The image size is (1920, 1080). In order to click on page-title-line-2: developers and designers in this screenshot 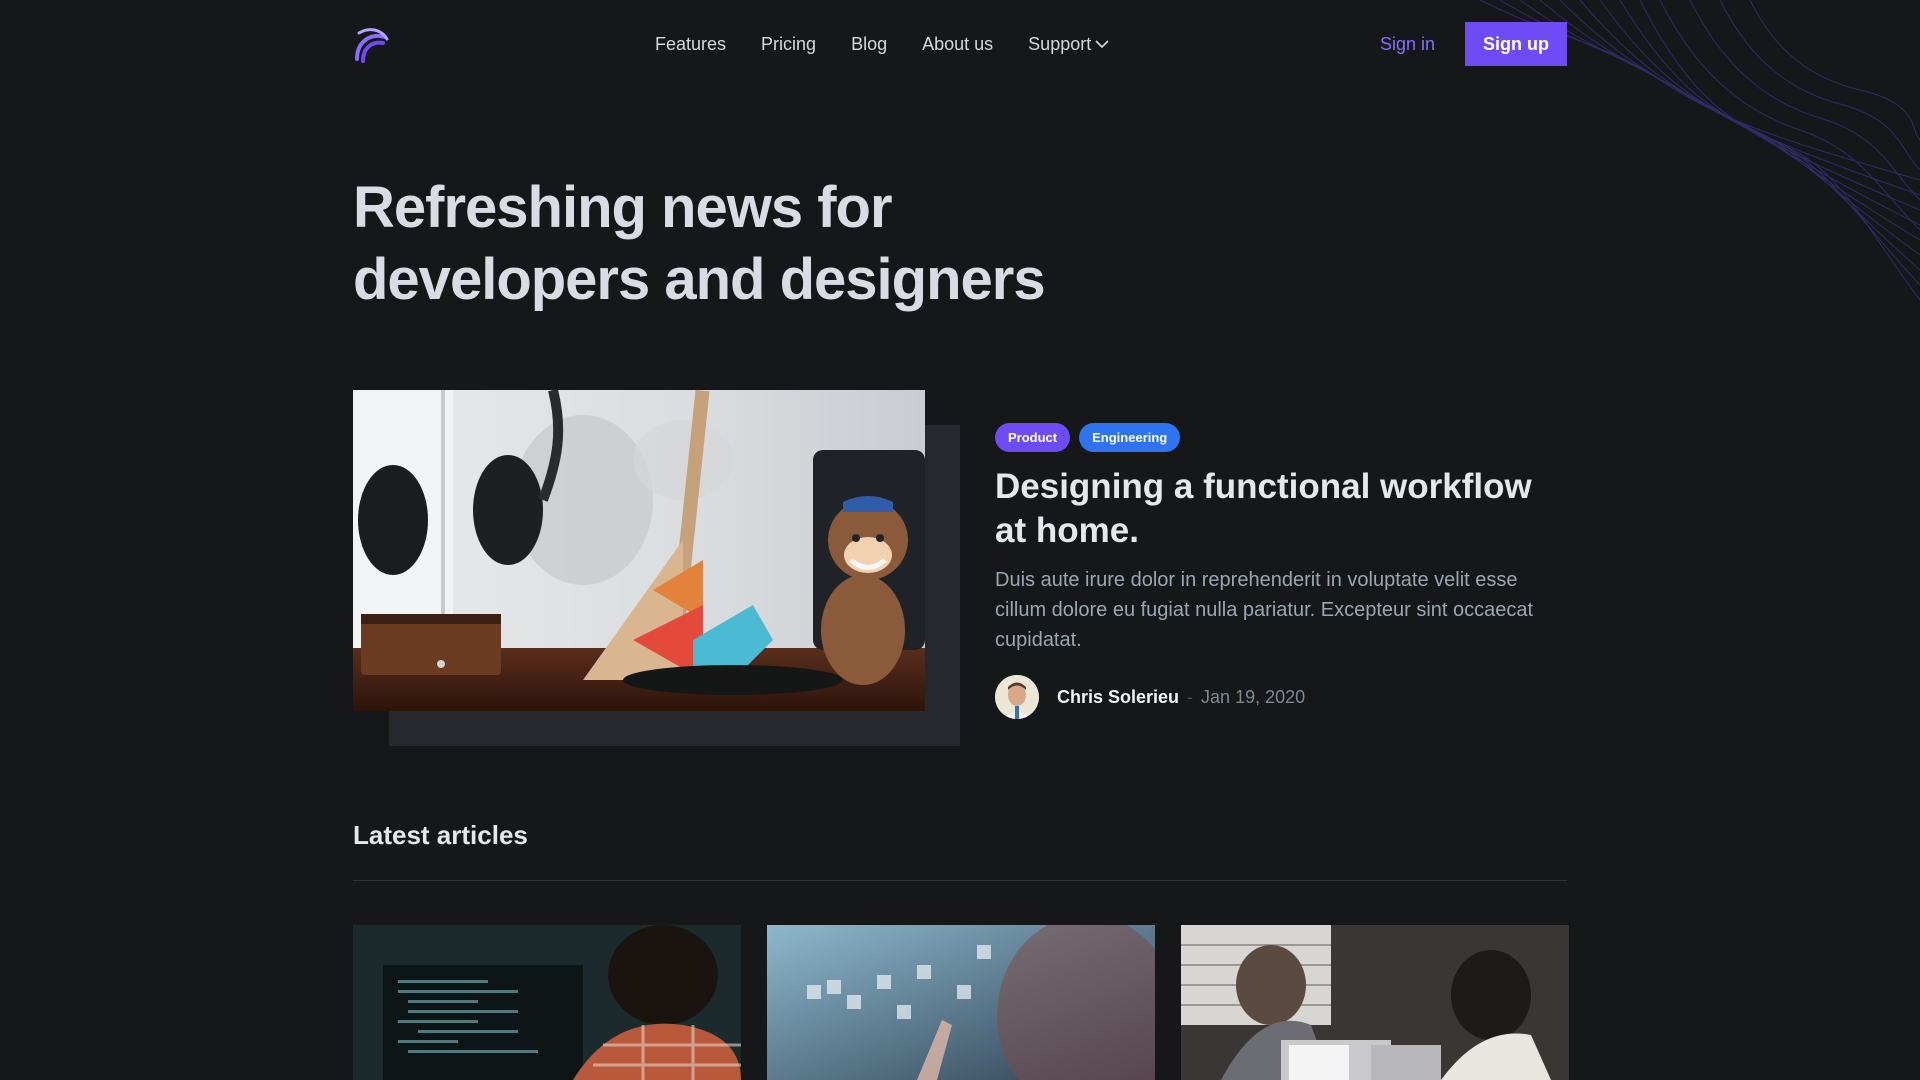, I will do `click(699, 279)`.